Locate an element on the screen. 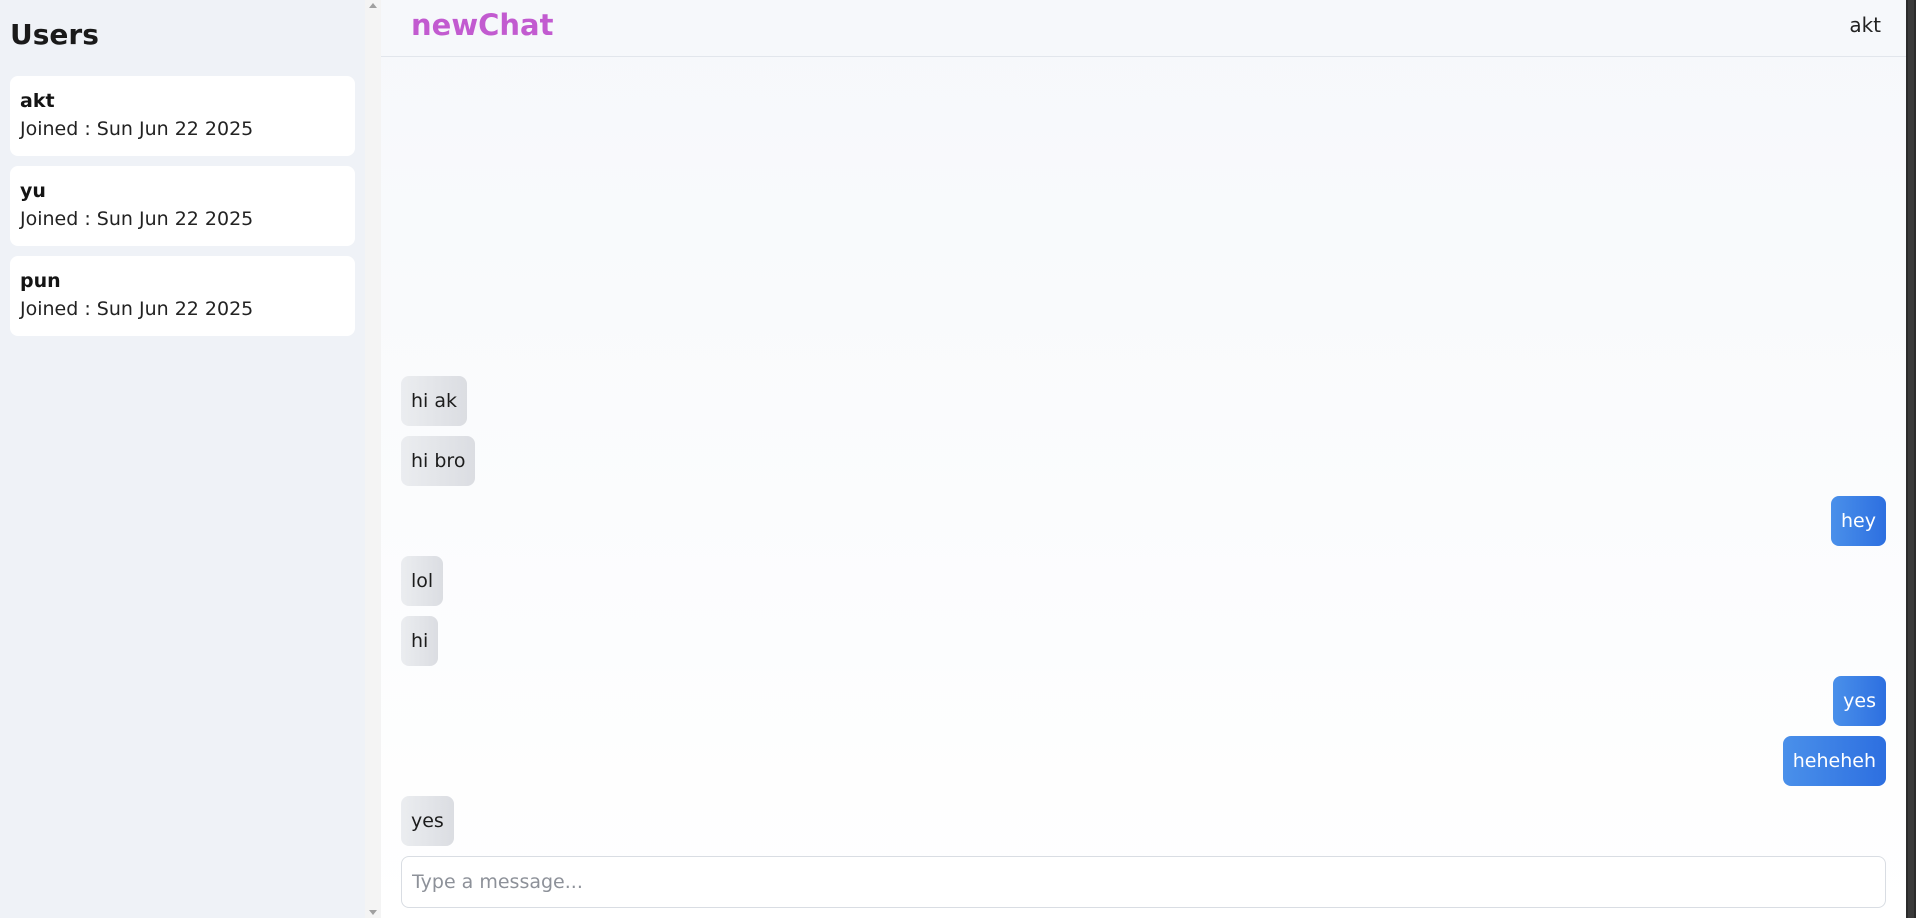  message-bubble-incoming: hi is located at coordinates (420, 641).